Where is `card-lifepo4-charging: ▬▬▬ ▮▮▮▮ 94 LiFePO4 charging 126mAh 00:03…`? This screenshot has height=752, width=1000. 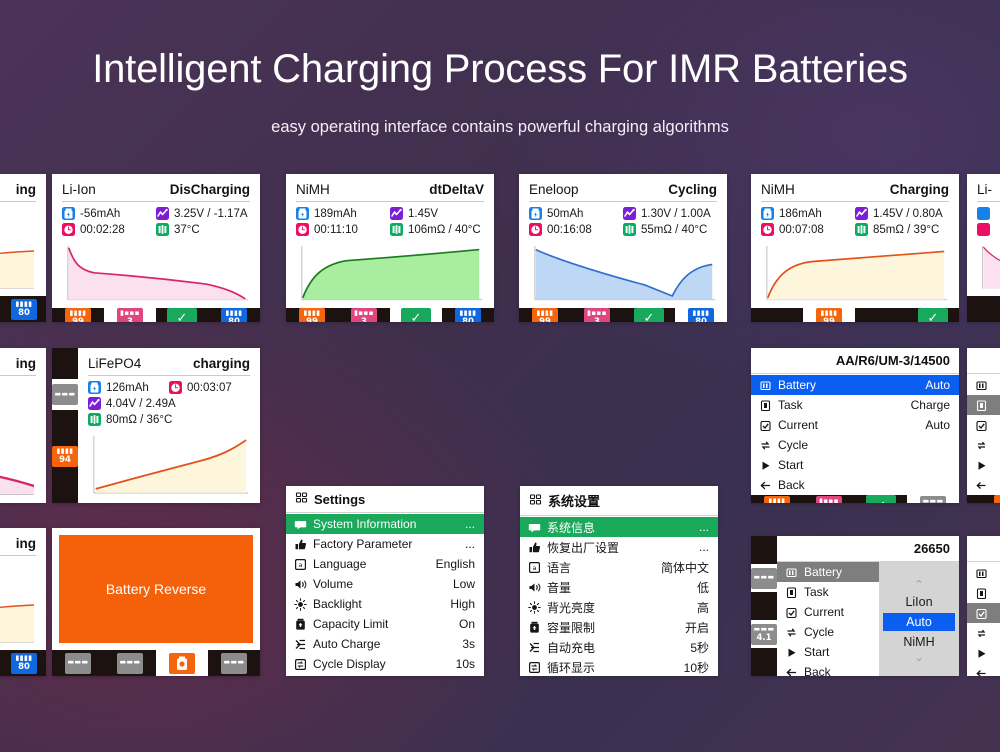 card-lifepo4-charging: ▬▬▬ ▮▮▮▮ 94 LiFePO4 charging 126mAh 00:03… is located at coordinates (156, 425).